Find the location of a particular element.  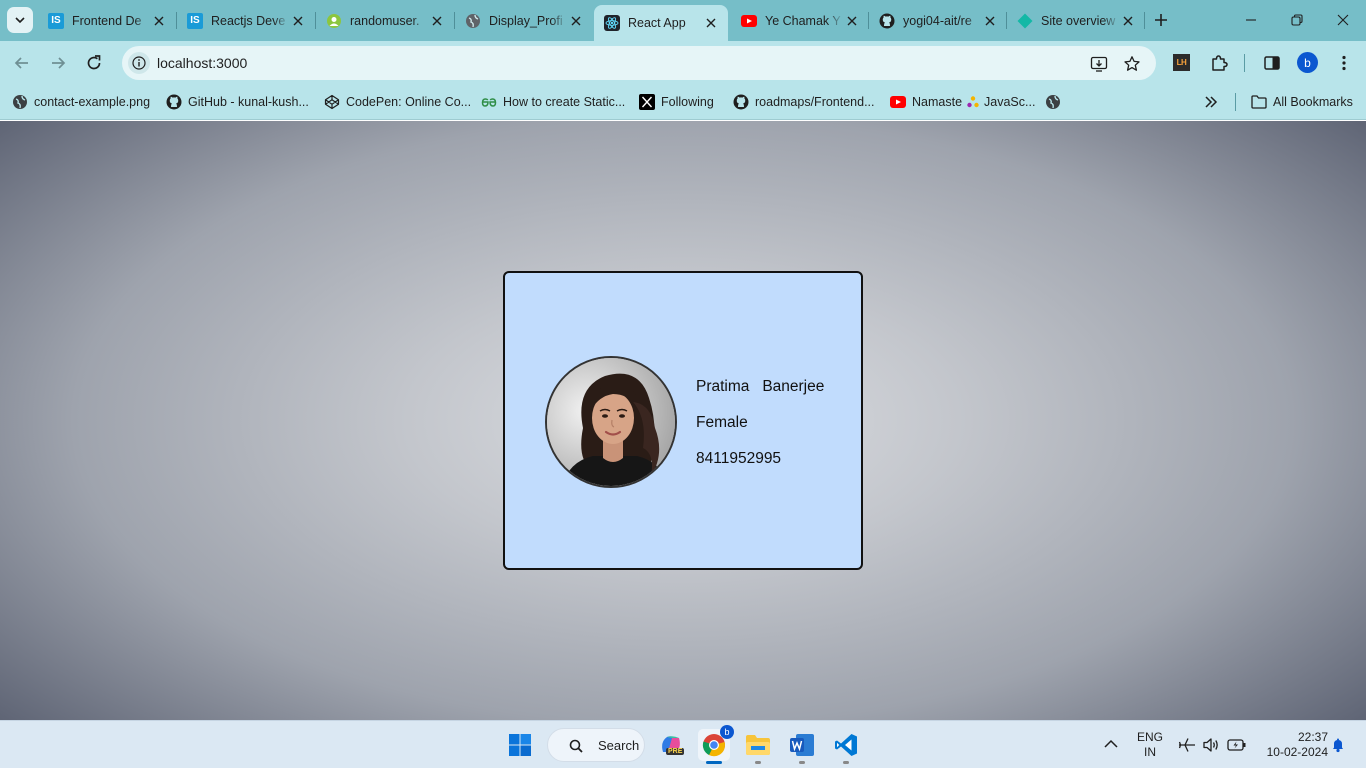

tab-title: Ye Chamak Y is located at coordinates (803, 20).